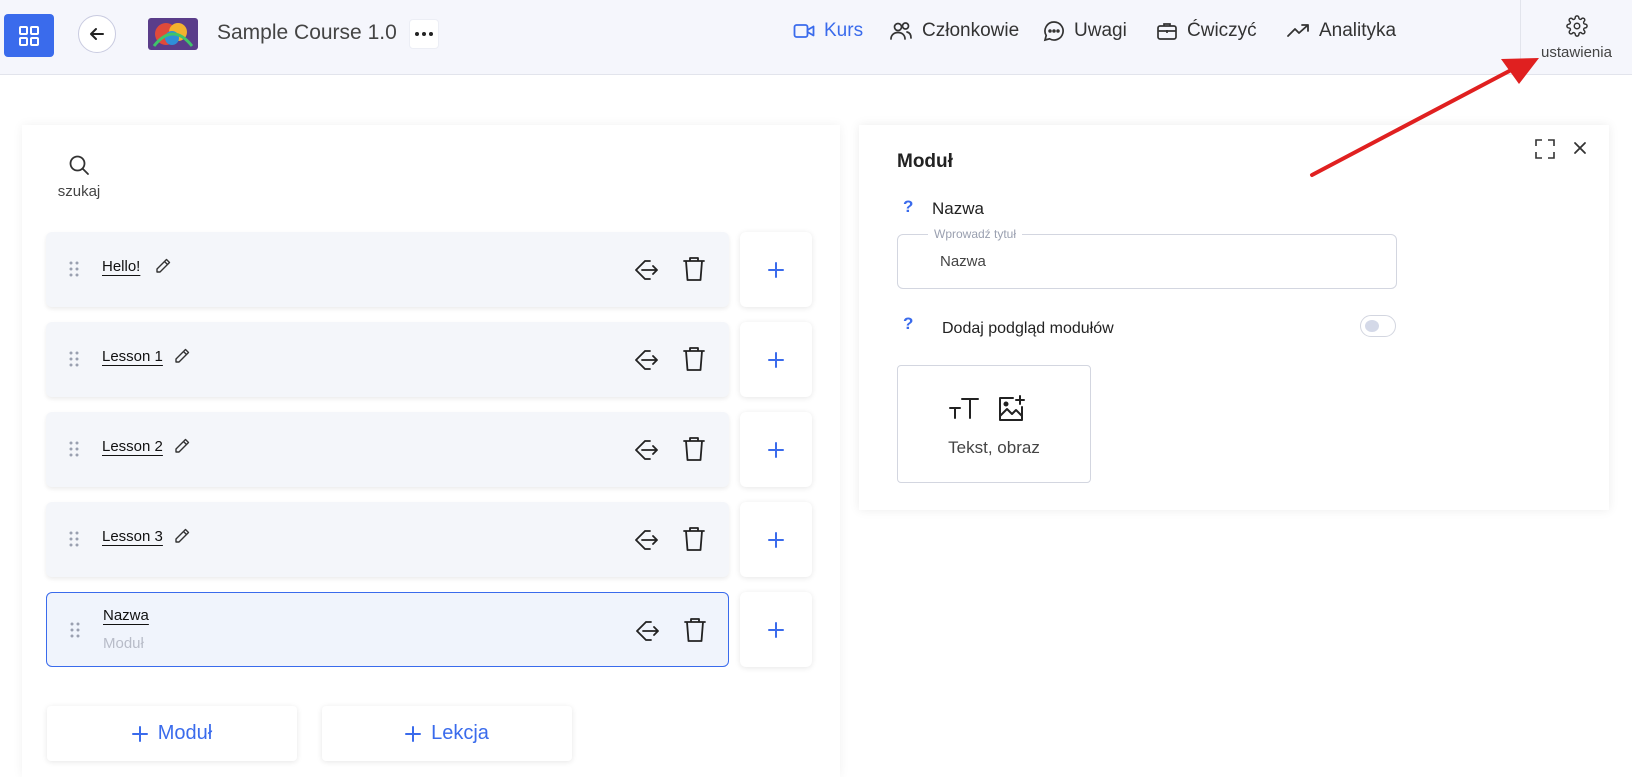 The image size is (1632, 777). I want to click on toggle-knob, so click(1372, 326).